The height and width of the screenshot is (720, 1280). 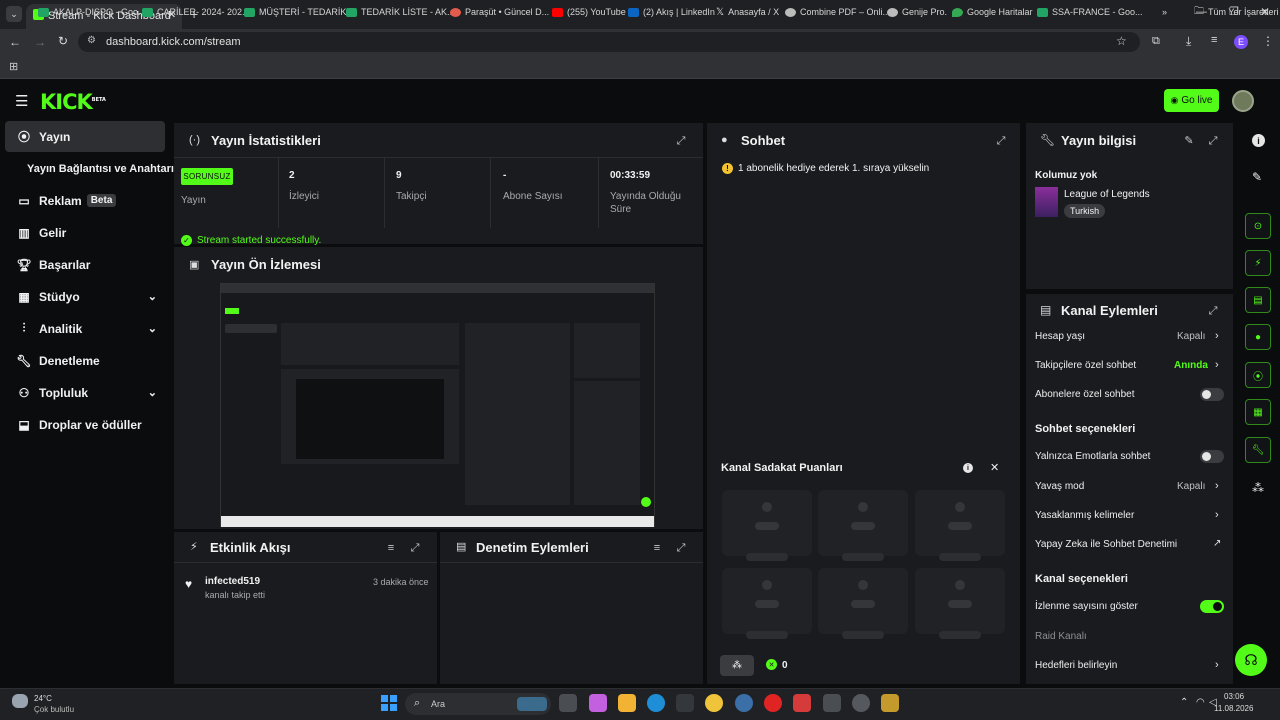 I want to click on subs-only-toggle, so click(x=1212, y=394).